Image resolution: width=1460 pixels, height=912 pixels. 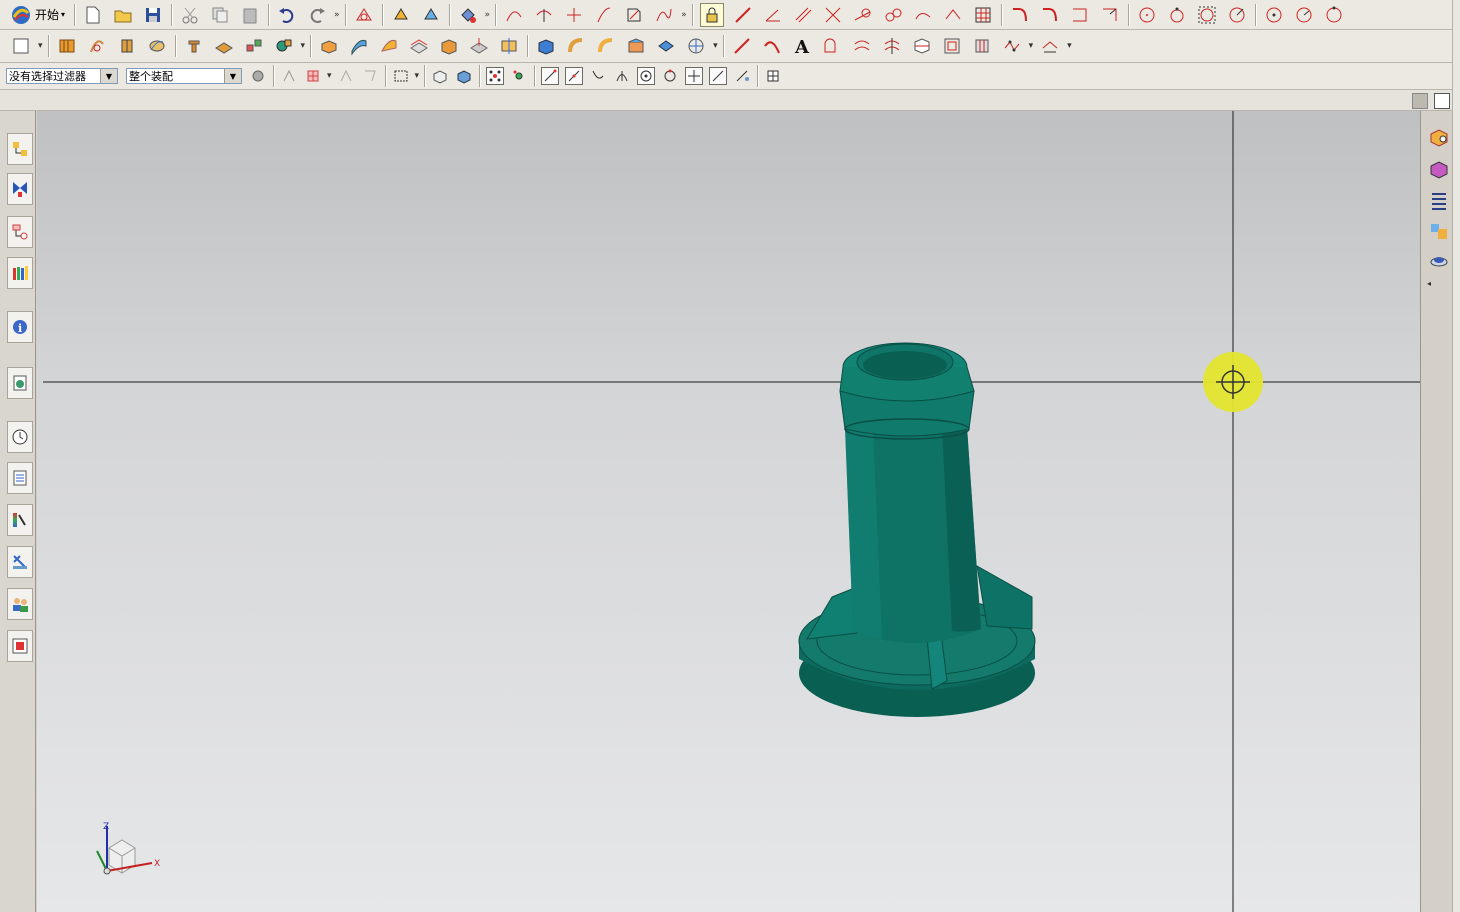 I want to click on select-face-icon, so click(x=370, y=76).